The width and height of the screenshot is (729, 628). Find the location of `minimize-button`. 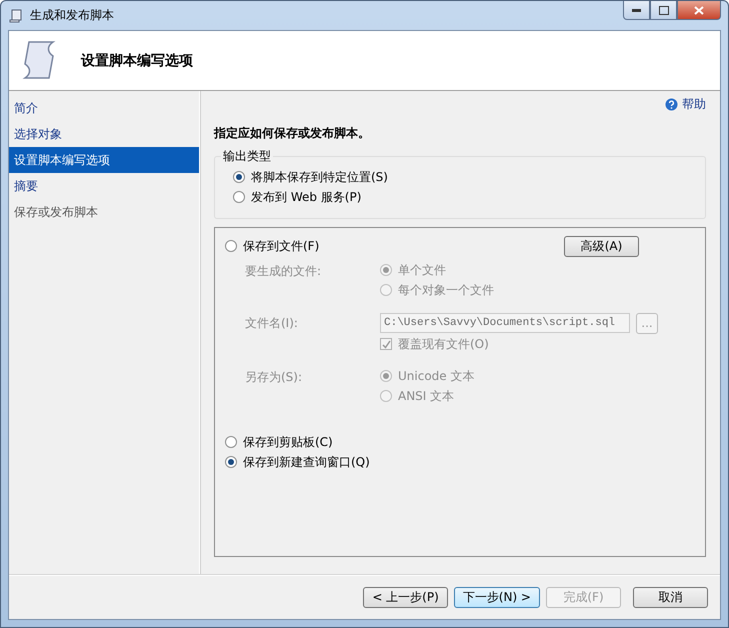

minimize-button is located at coordinates (636, 10).